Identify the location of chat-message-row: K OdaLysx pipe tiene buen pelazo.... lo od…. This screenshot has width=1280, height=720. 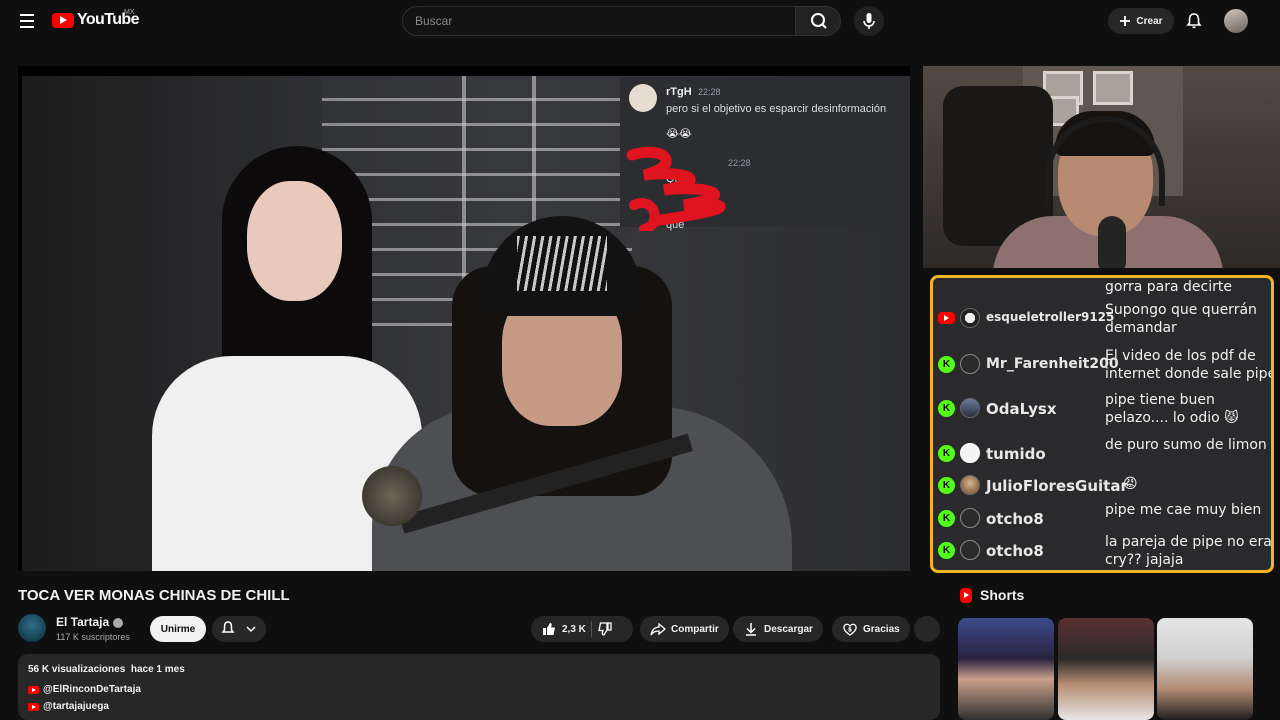
(1102, 407).